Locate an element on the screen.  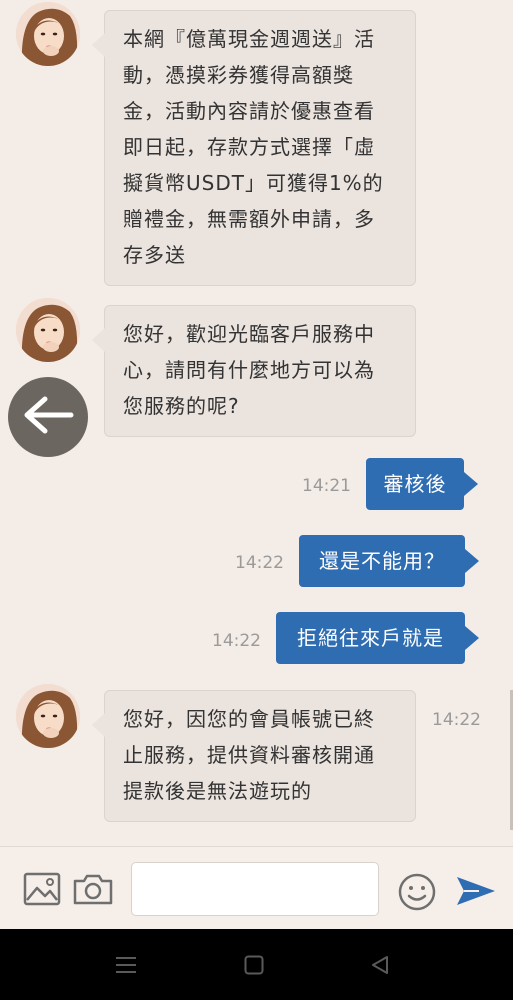
message-line: 止服務，提供資料審核開通 is located at coordinates (249, 755).